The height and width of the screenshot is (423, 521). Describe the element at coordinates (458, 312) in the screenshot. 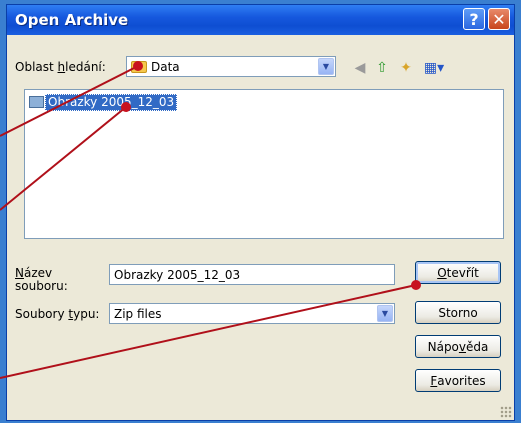

I see `cancel-button: Storno` at that location.